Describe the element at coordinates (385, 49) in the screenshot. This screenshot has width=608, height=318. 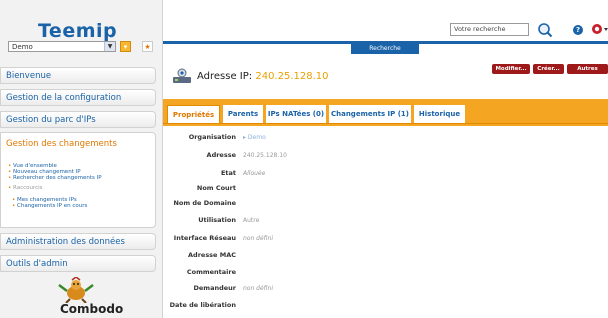
I see `search-button: Recherche` at that location.